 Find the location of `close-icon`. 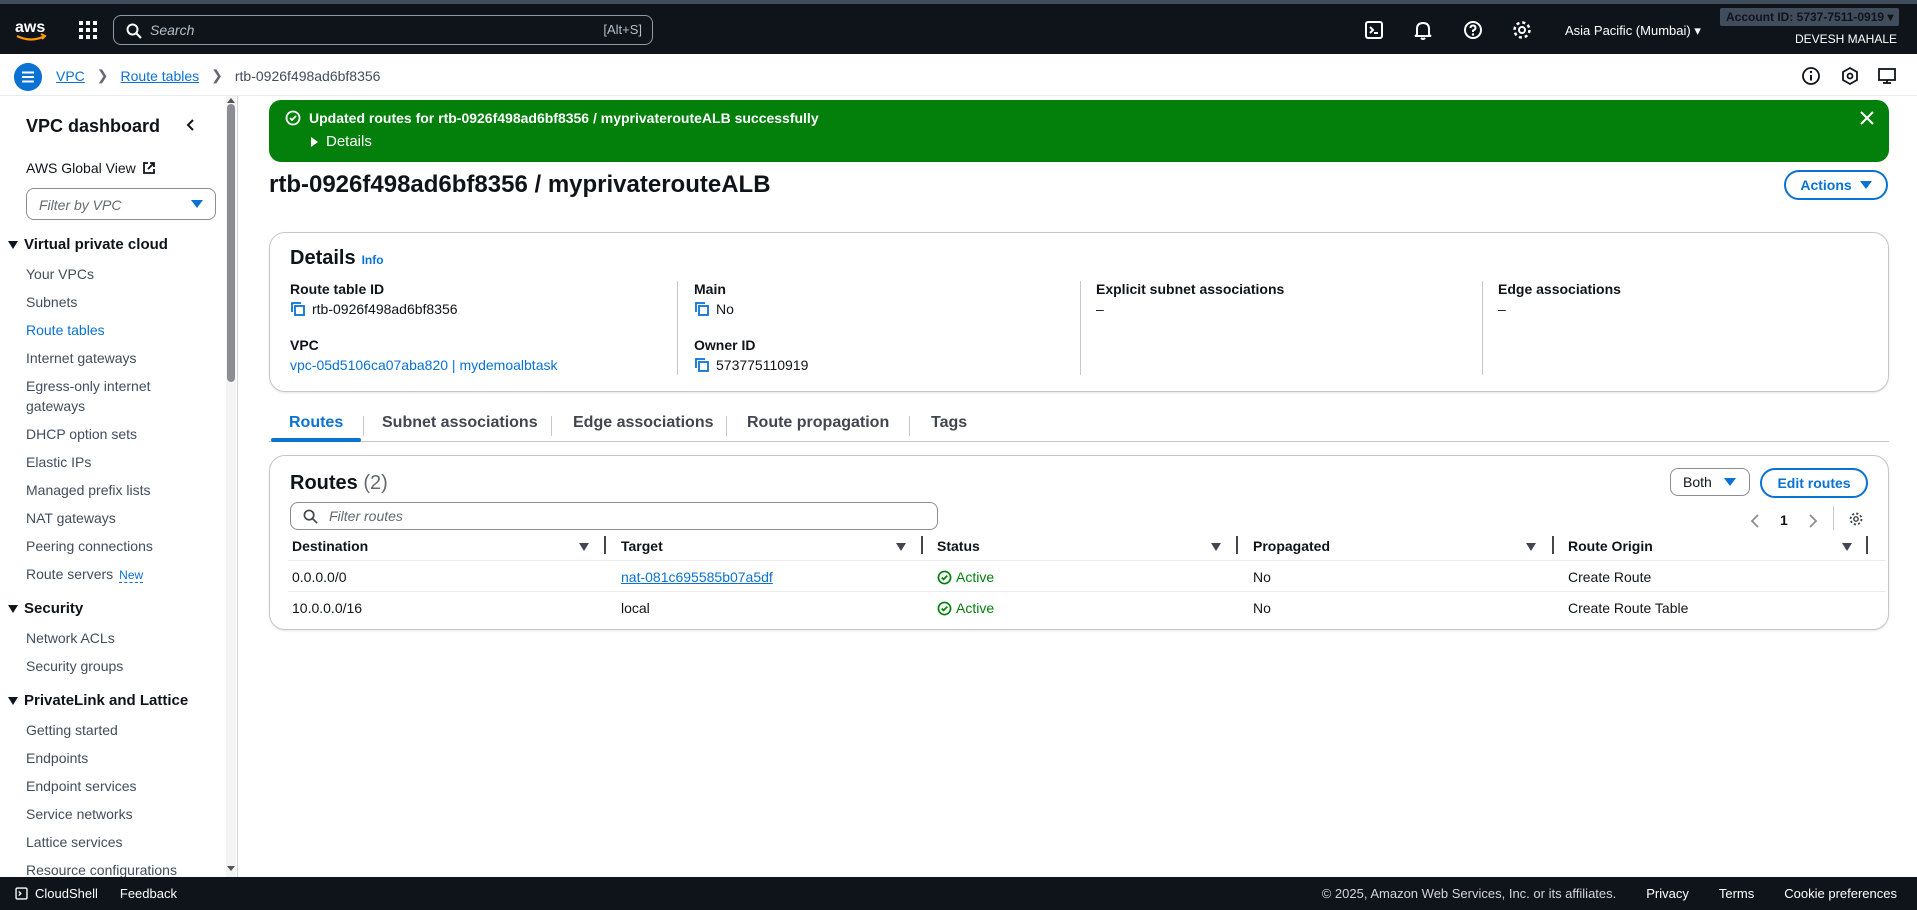

close-icon is located at coordinates (1867, 118).